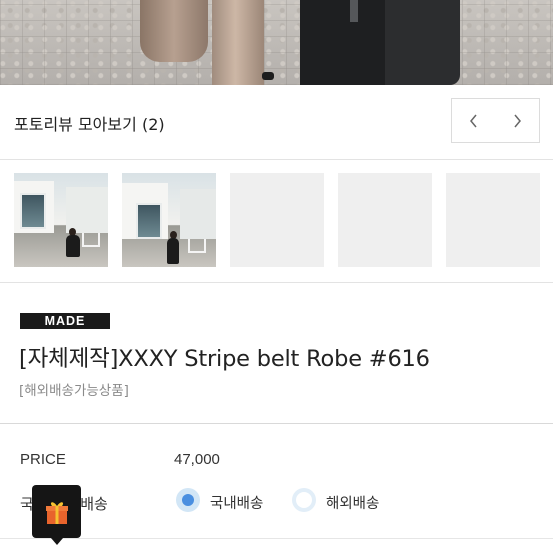 Image resolution: width=553 pixels, height=553 pixels. Describe the element at coordinates (75, 124) in the screenshot. I see `photo-review-title-text: 포토리뷰 모아보기` at that location.